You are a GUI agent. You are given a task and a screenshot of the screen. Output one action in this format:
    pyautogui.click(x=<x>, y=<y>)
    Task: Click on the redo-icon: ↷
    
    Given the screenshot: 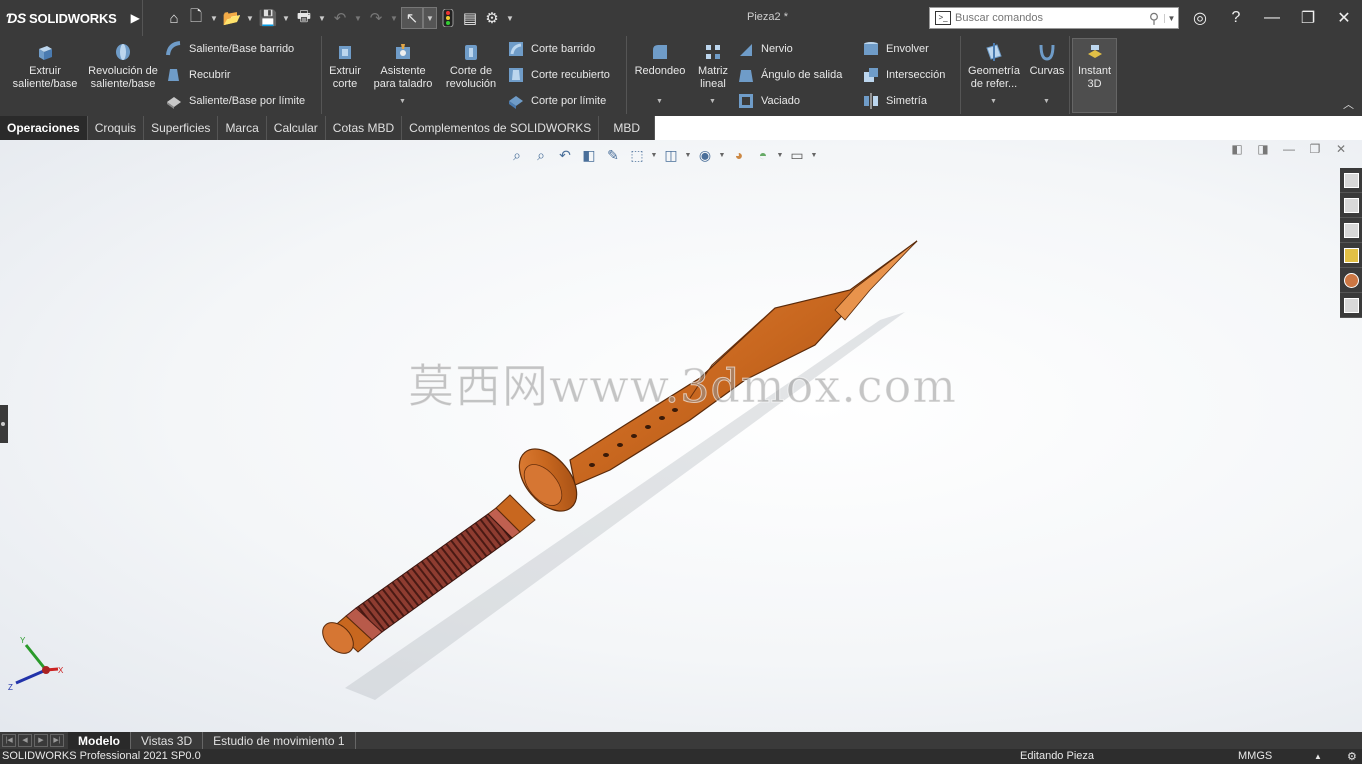 What is the action you would take?
    pyautogui.click(x=376, y=18)
    